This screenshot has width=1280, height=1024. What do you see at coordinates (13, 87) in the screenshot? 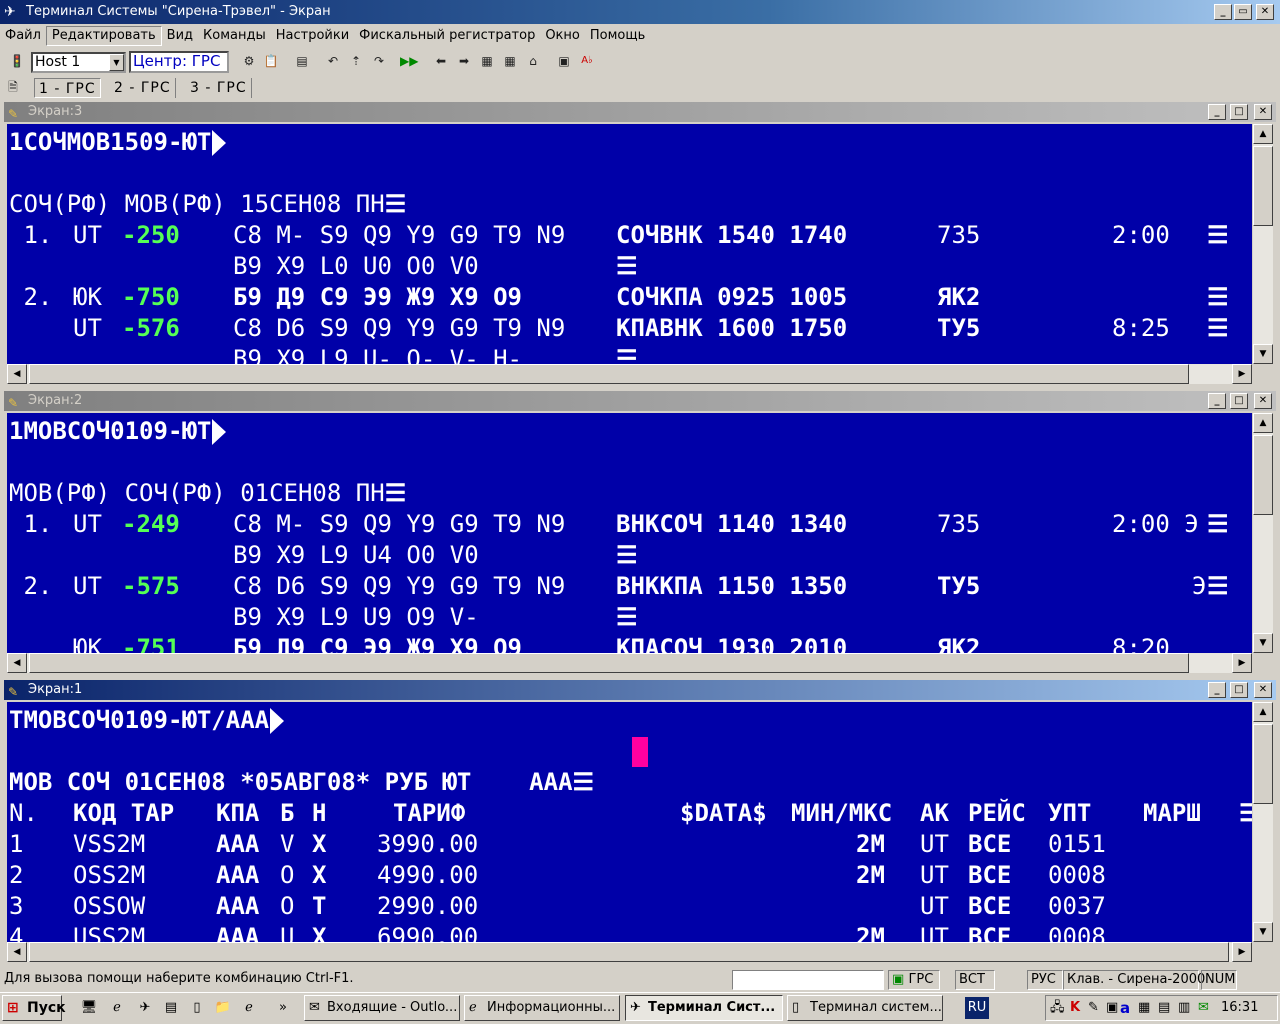
I see `new-document-icon: 🗎` at bounding box center [13, 87].